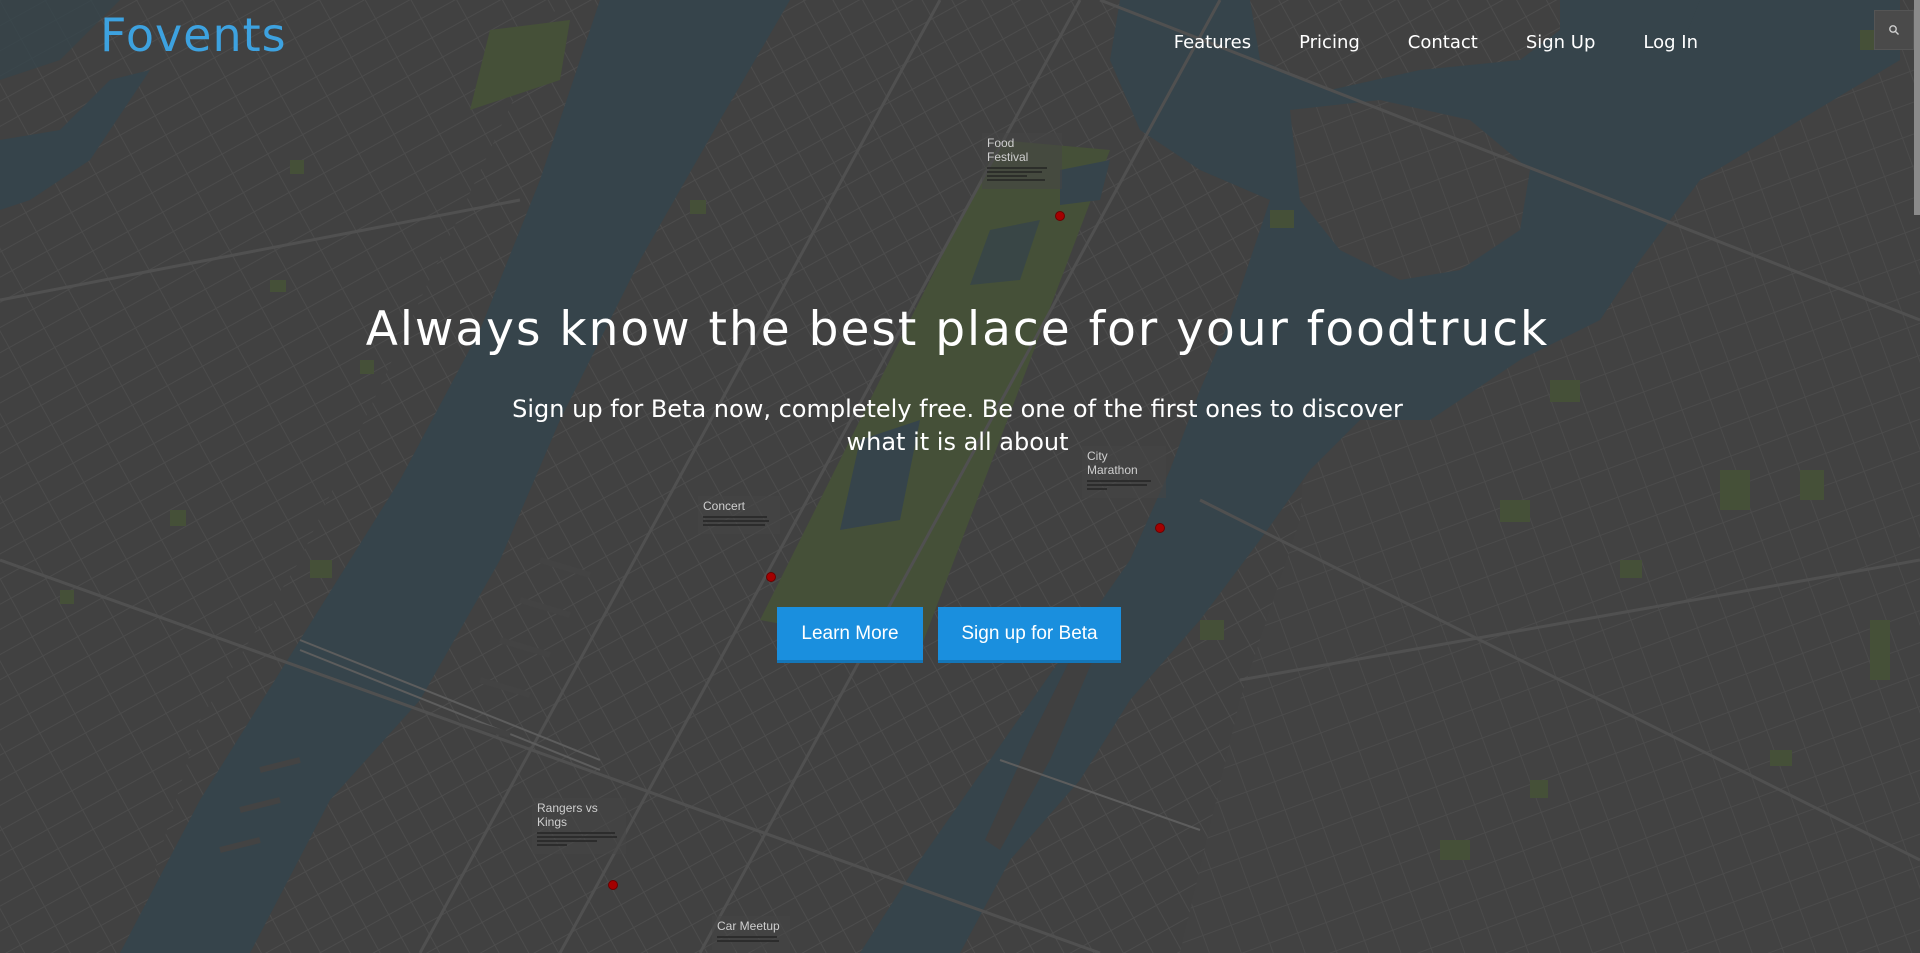 This screenshot has width=1920, height=953. Describe the element at coordinates (771, 577) in the screenshot. I see `event-pin-concert` at that location.